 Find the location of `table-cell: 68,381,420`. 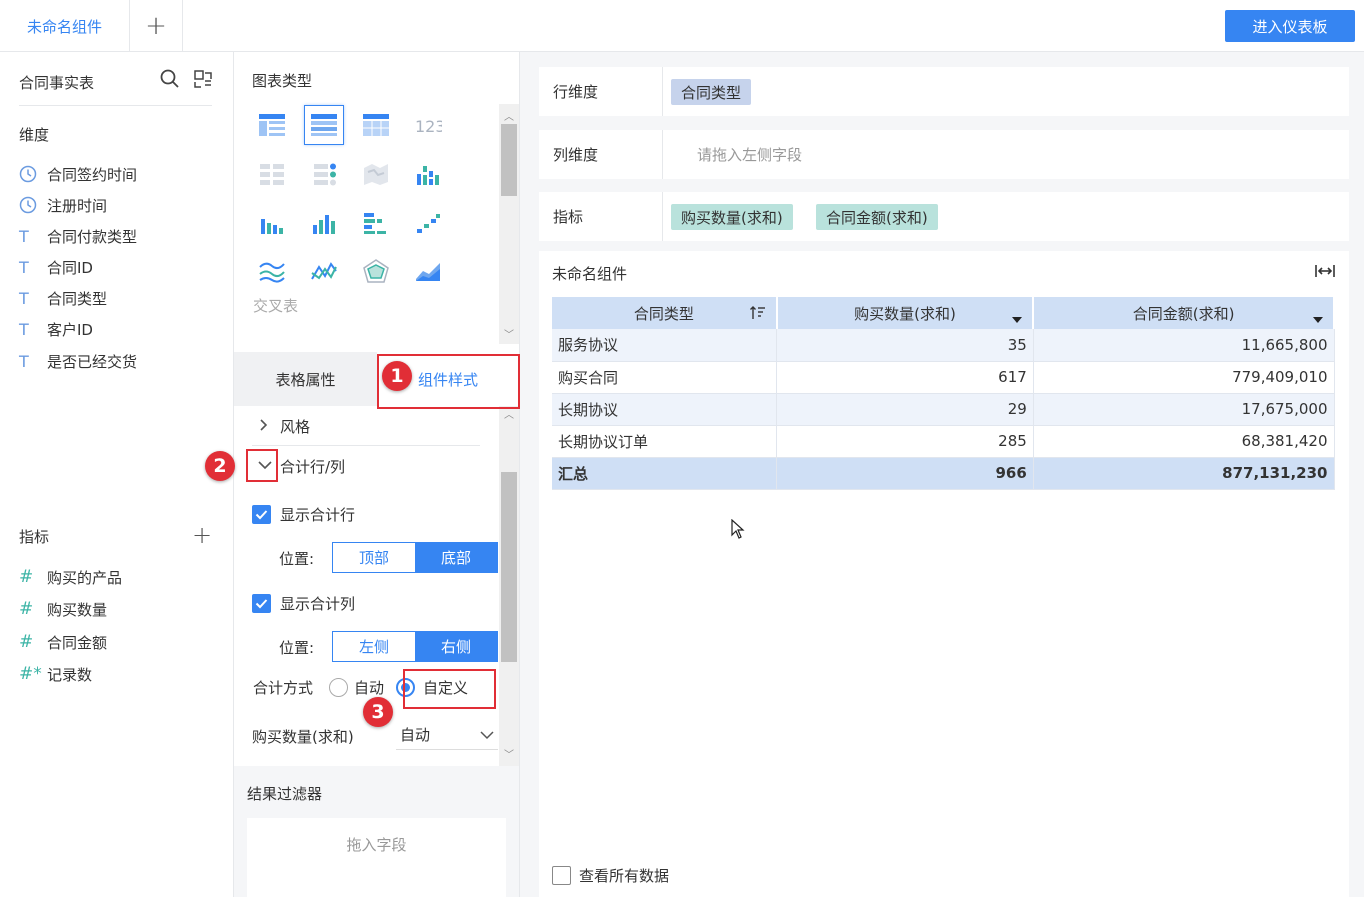

table-cell: 68,381,420 is located at coordinates (1184, 441).